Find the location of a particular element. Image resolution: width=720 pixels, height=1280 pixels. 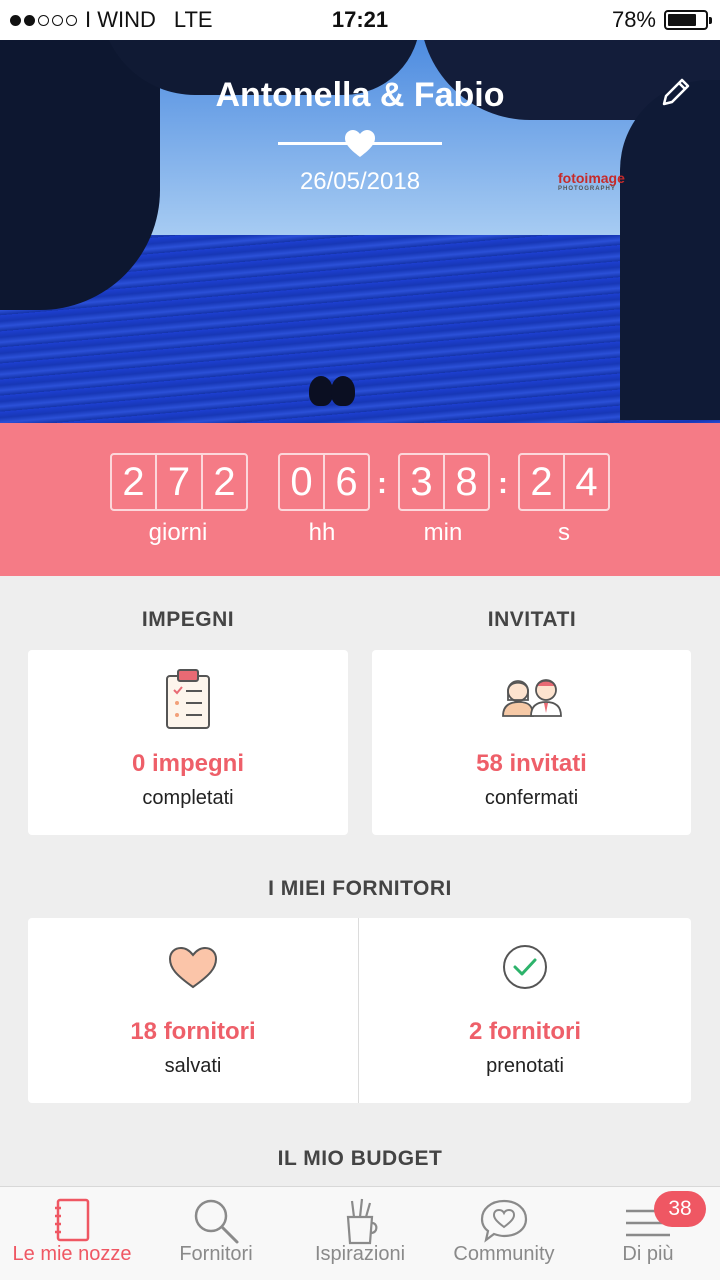

countdown-label-minutes: min is located at coordinates (443, 532).